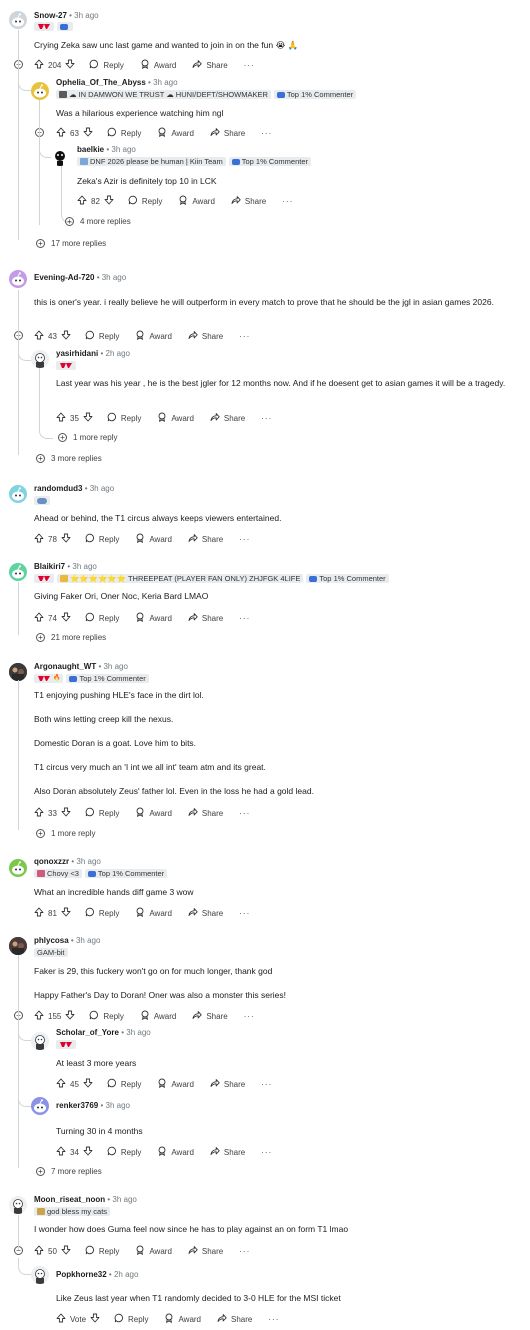 This screenshot has width=530, height=1330. Describe the element at coordinates (49, 566) in the screenshot. I see `username: Blaikiri7` at that location.